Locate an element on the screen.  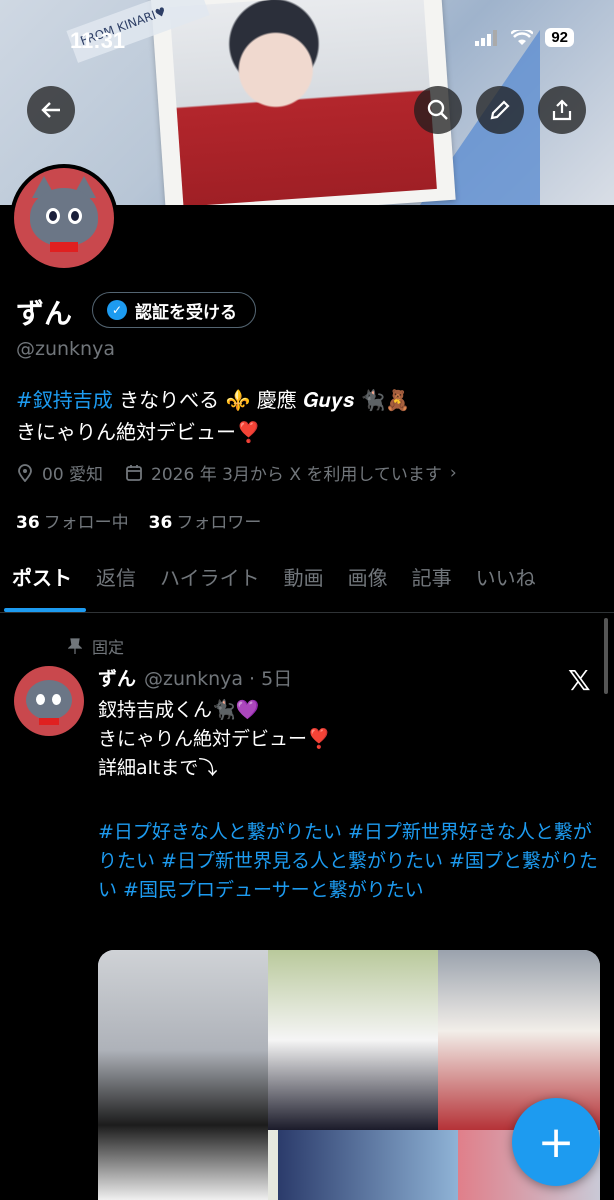
bio-hashtag-link: #釵持吉成 is located at coordinates (64, 400).